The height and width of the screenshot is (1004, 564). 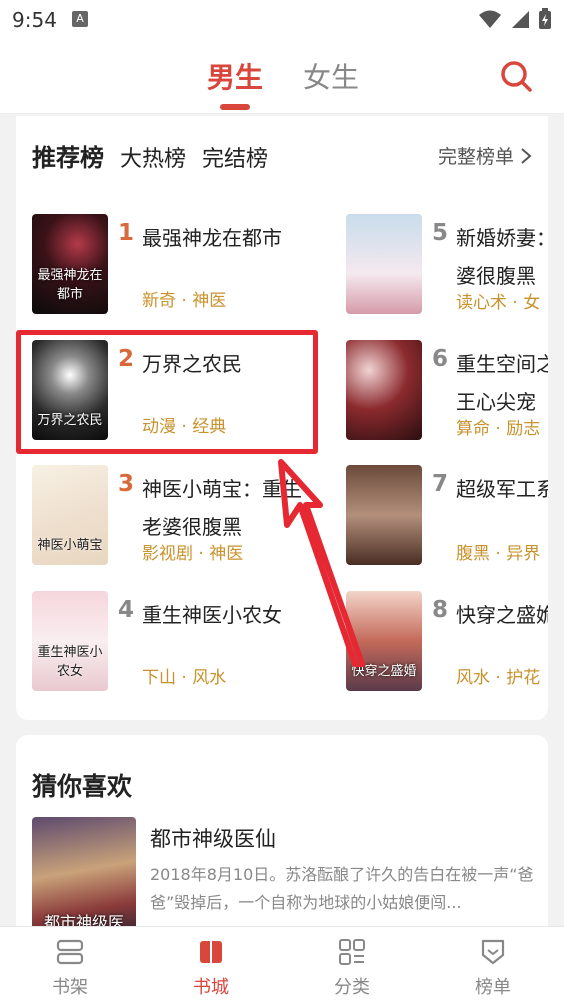 I want to click on book-item-6: 6 重生空间之 王心尖宠 算命 · 励志, so click(x=447, y=392).